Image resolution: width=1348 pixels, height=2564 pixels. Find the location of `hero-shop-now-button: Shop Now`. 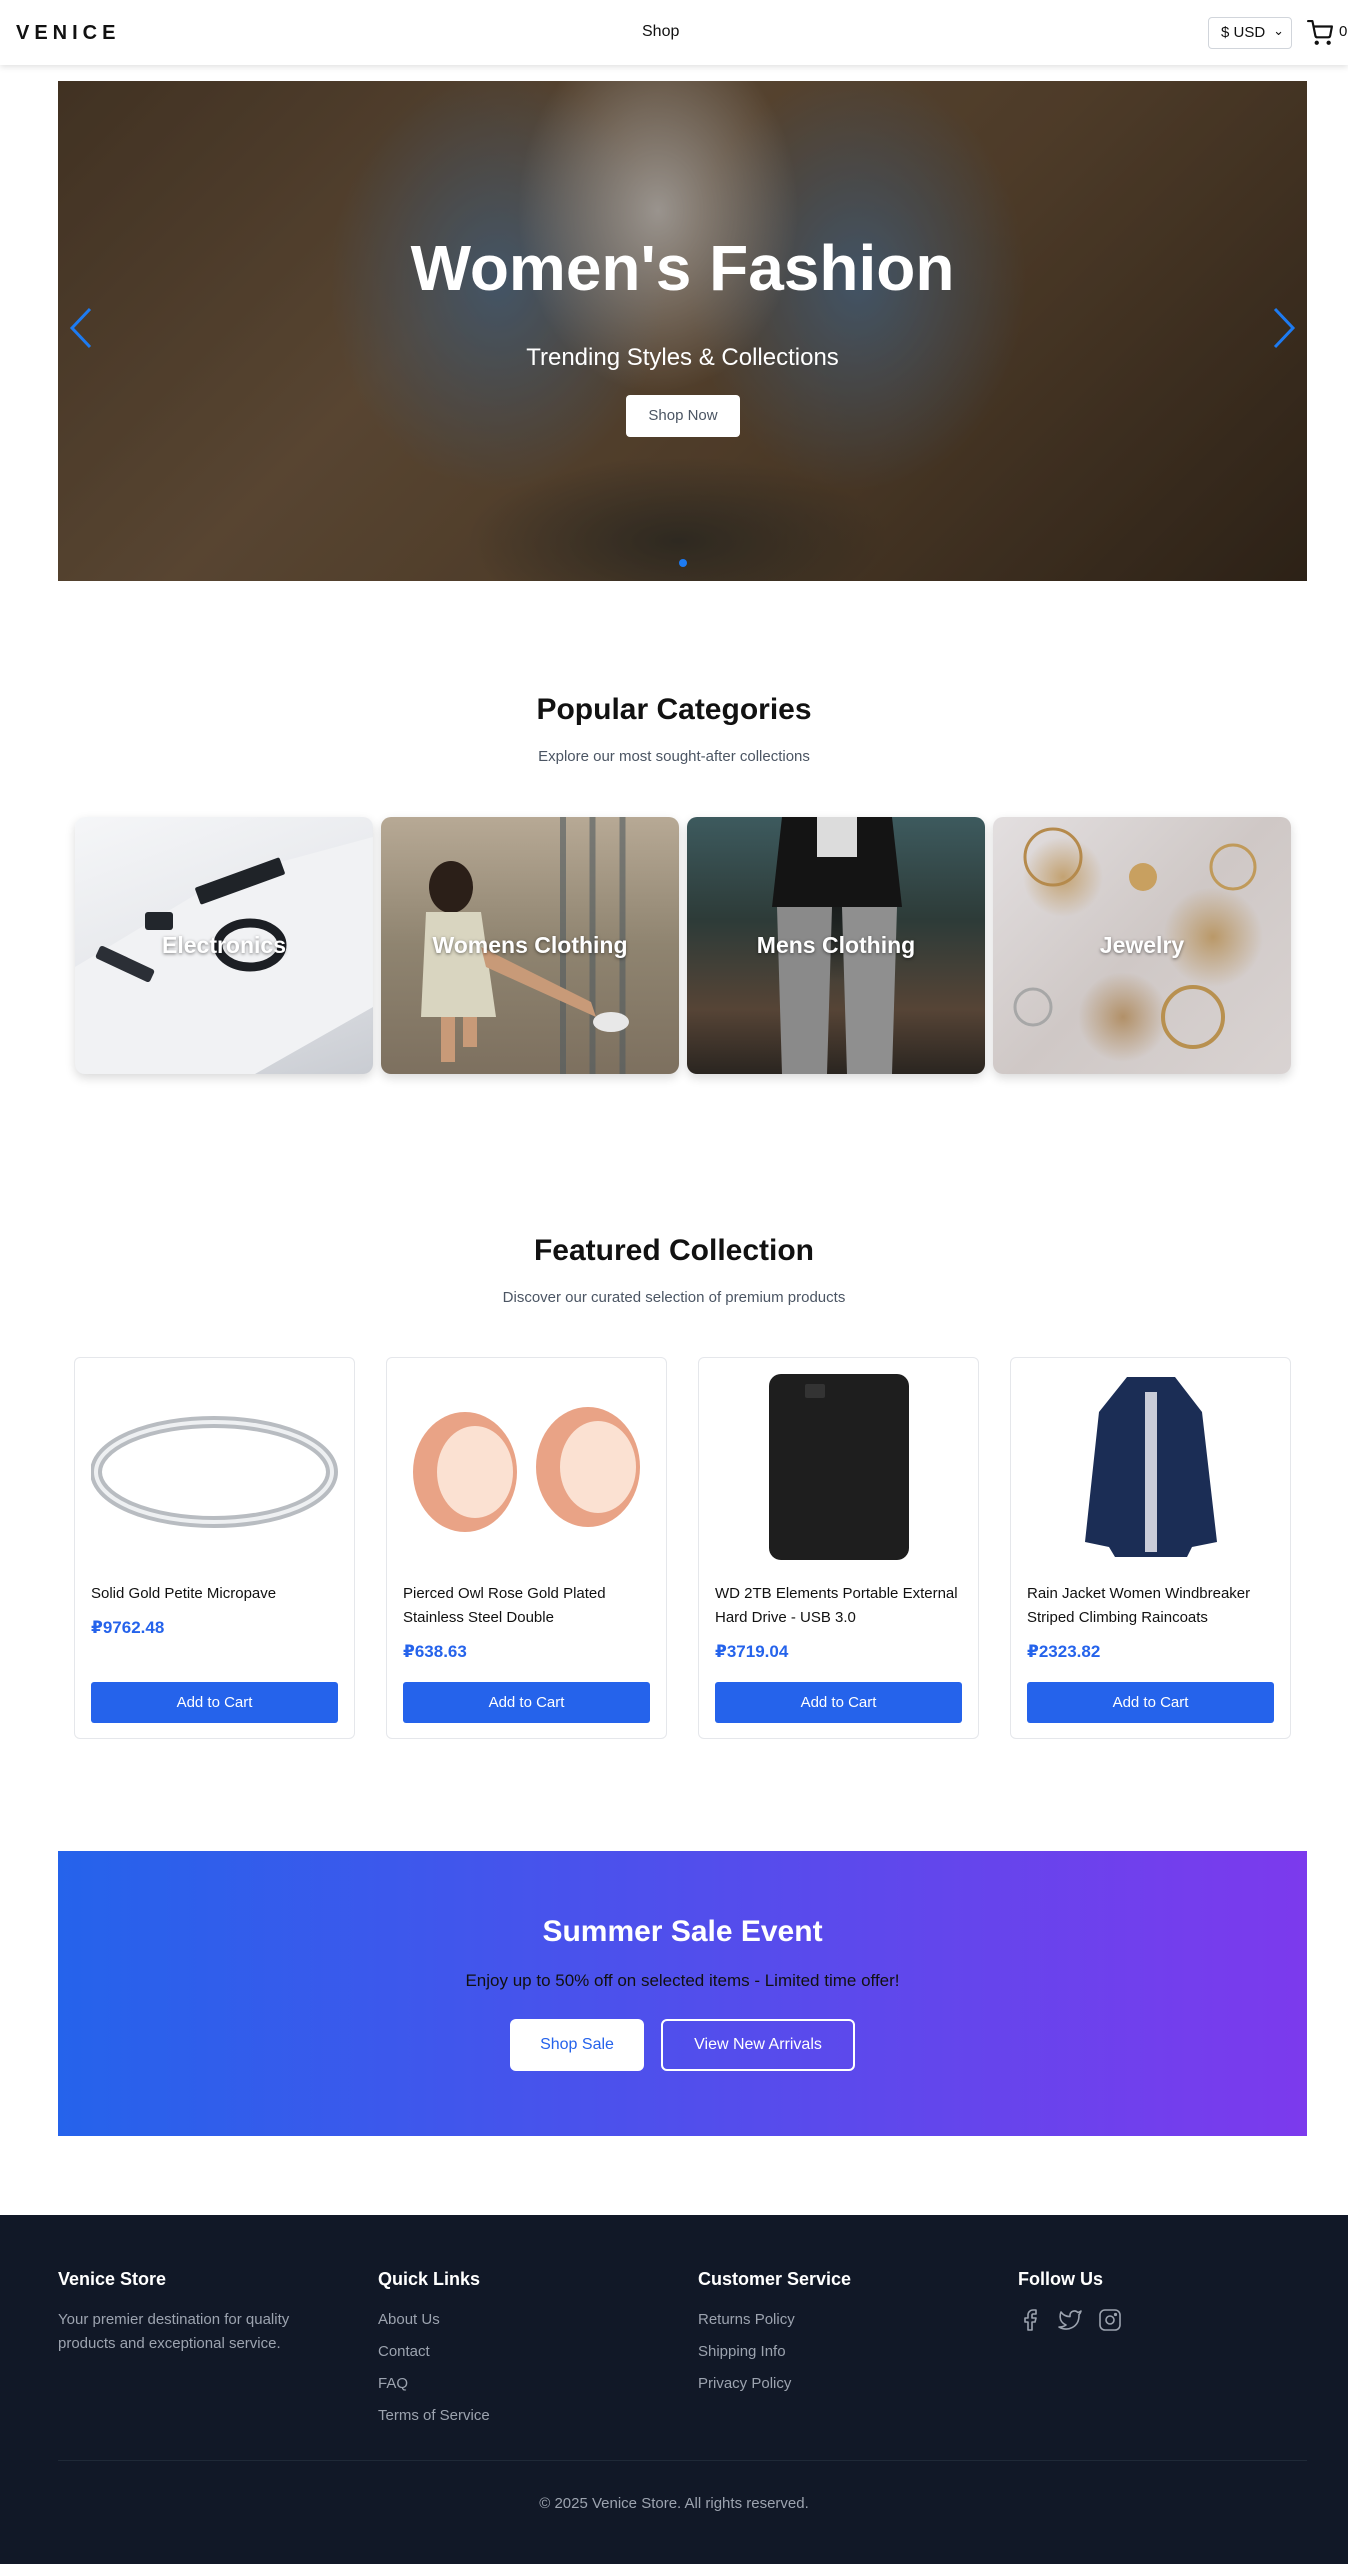

hero-shop-now-button: Shop Now is located at coordinates (683, 416).